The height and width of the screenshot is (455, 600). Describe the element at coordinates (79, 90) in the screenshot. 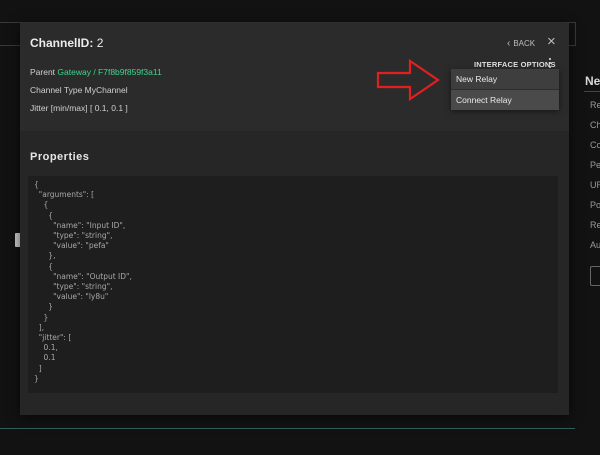

I see `channel-type: Channel Type MyChannel` at that location.